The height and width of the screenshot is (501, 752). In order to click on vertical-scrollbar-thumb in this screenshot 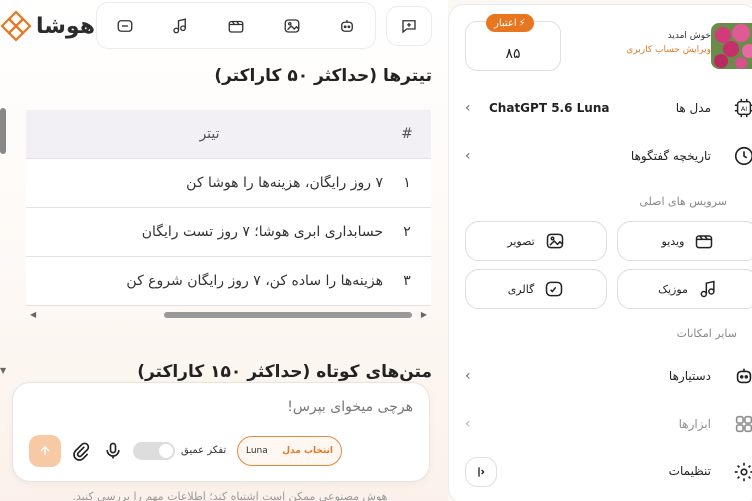, I will do `click(3, 131)`.